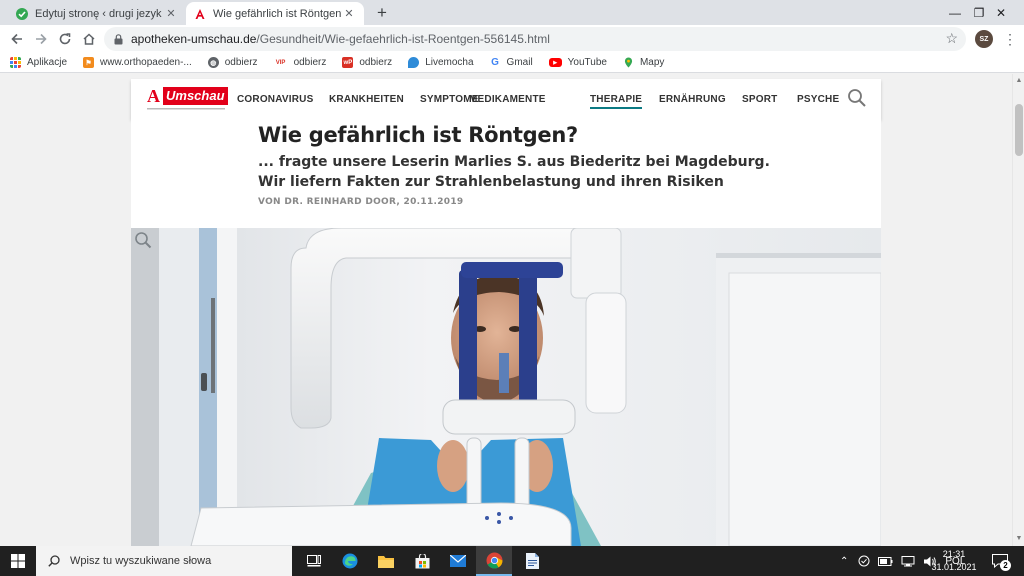  Describe the element at coordinates (1018, 81) in the screenshot. I see `scroll-up-icon: ▲` at that location.